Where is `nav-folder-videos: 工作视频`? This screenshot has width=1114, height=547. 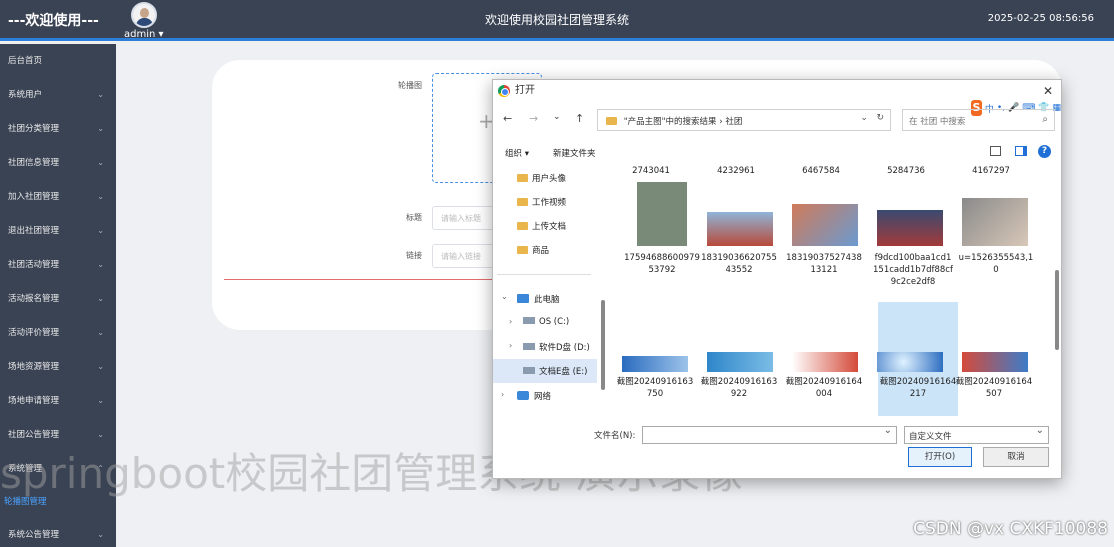 nav-folder-videos: 工作视频 is located at coordinates (541, 202).